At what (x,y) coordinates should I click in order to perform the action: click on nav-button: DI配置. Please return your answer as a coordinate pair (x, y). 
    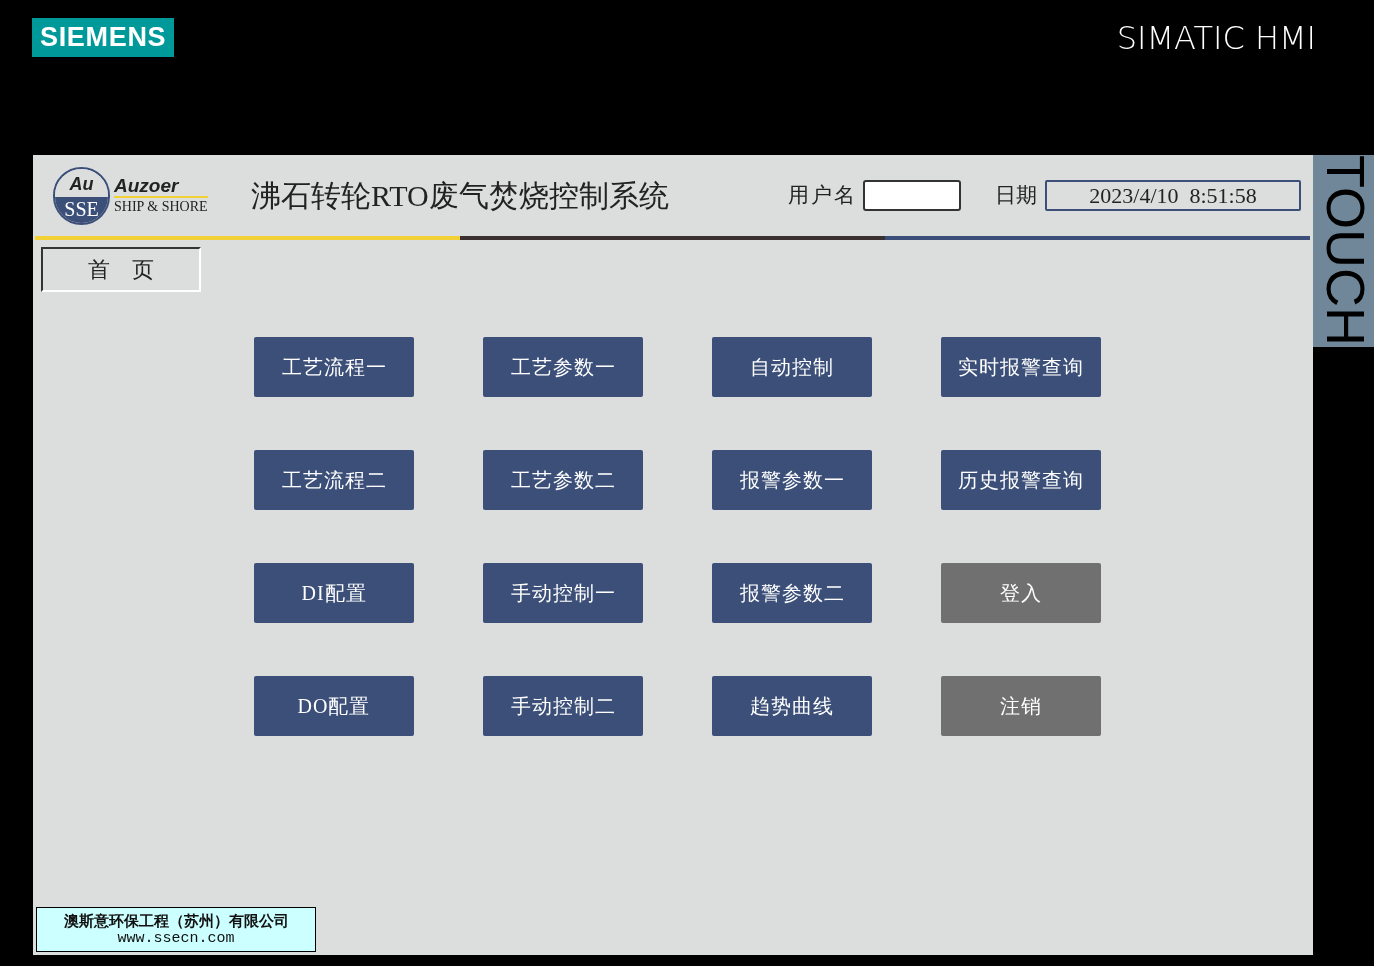
    Looking at the image, I should click on (334, 593).